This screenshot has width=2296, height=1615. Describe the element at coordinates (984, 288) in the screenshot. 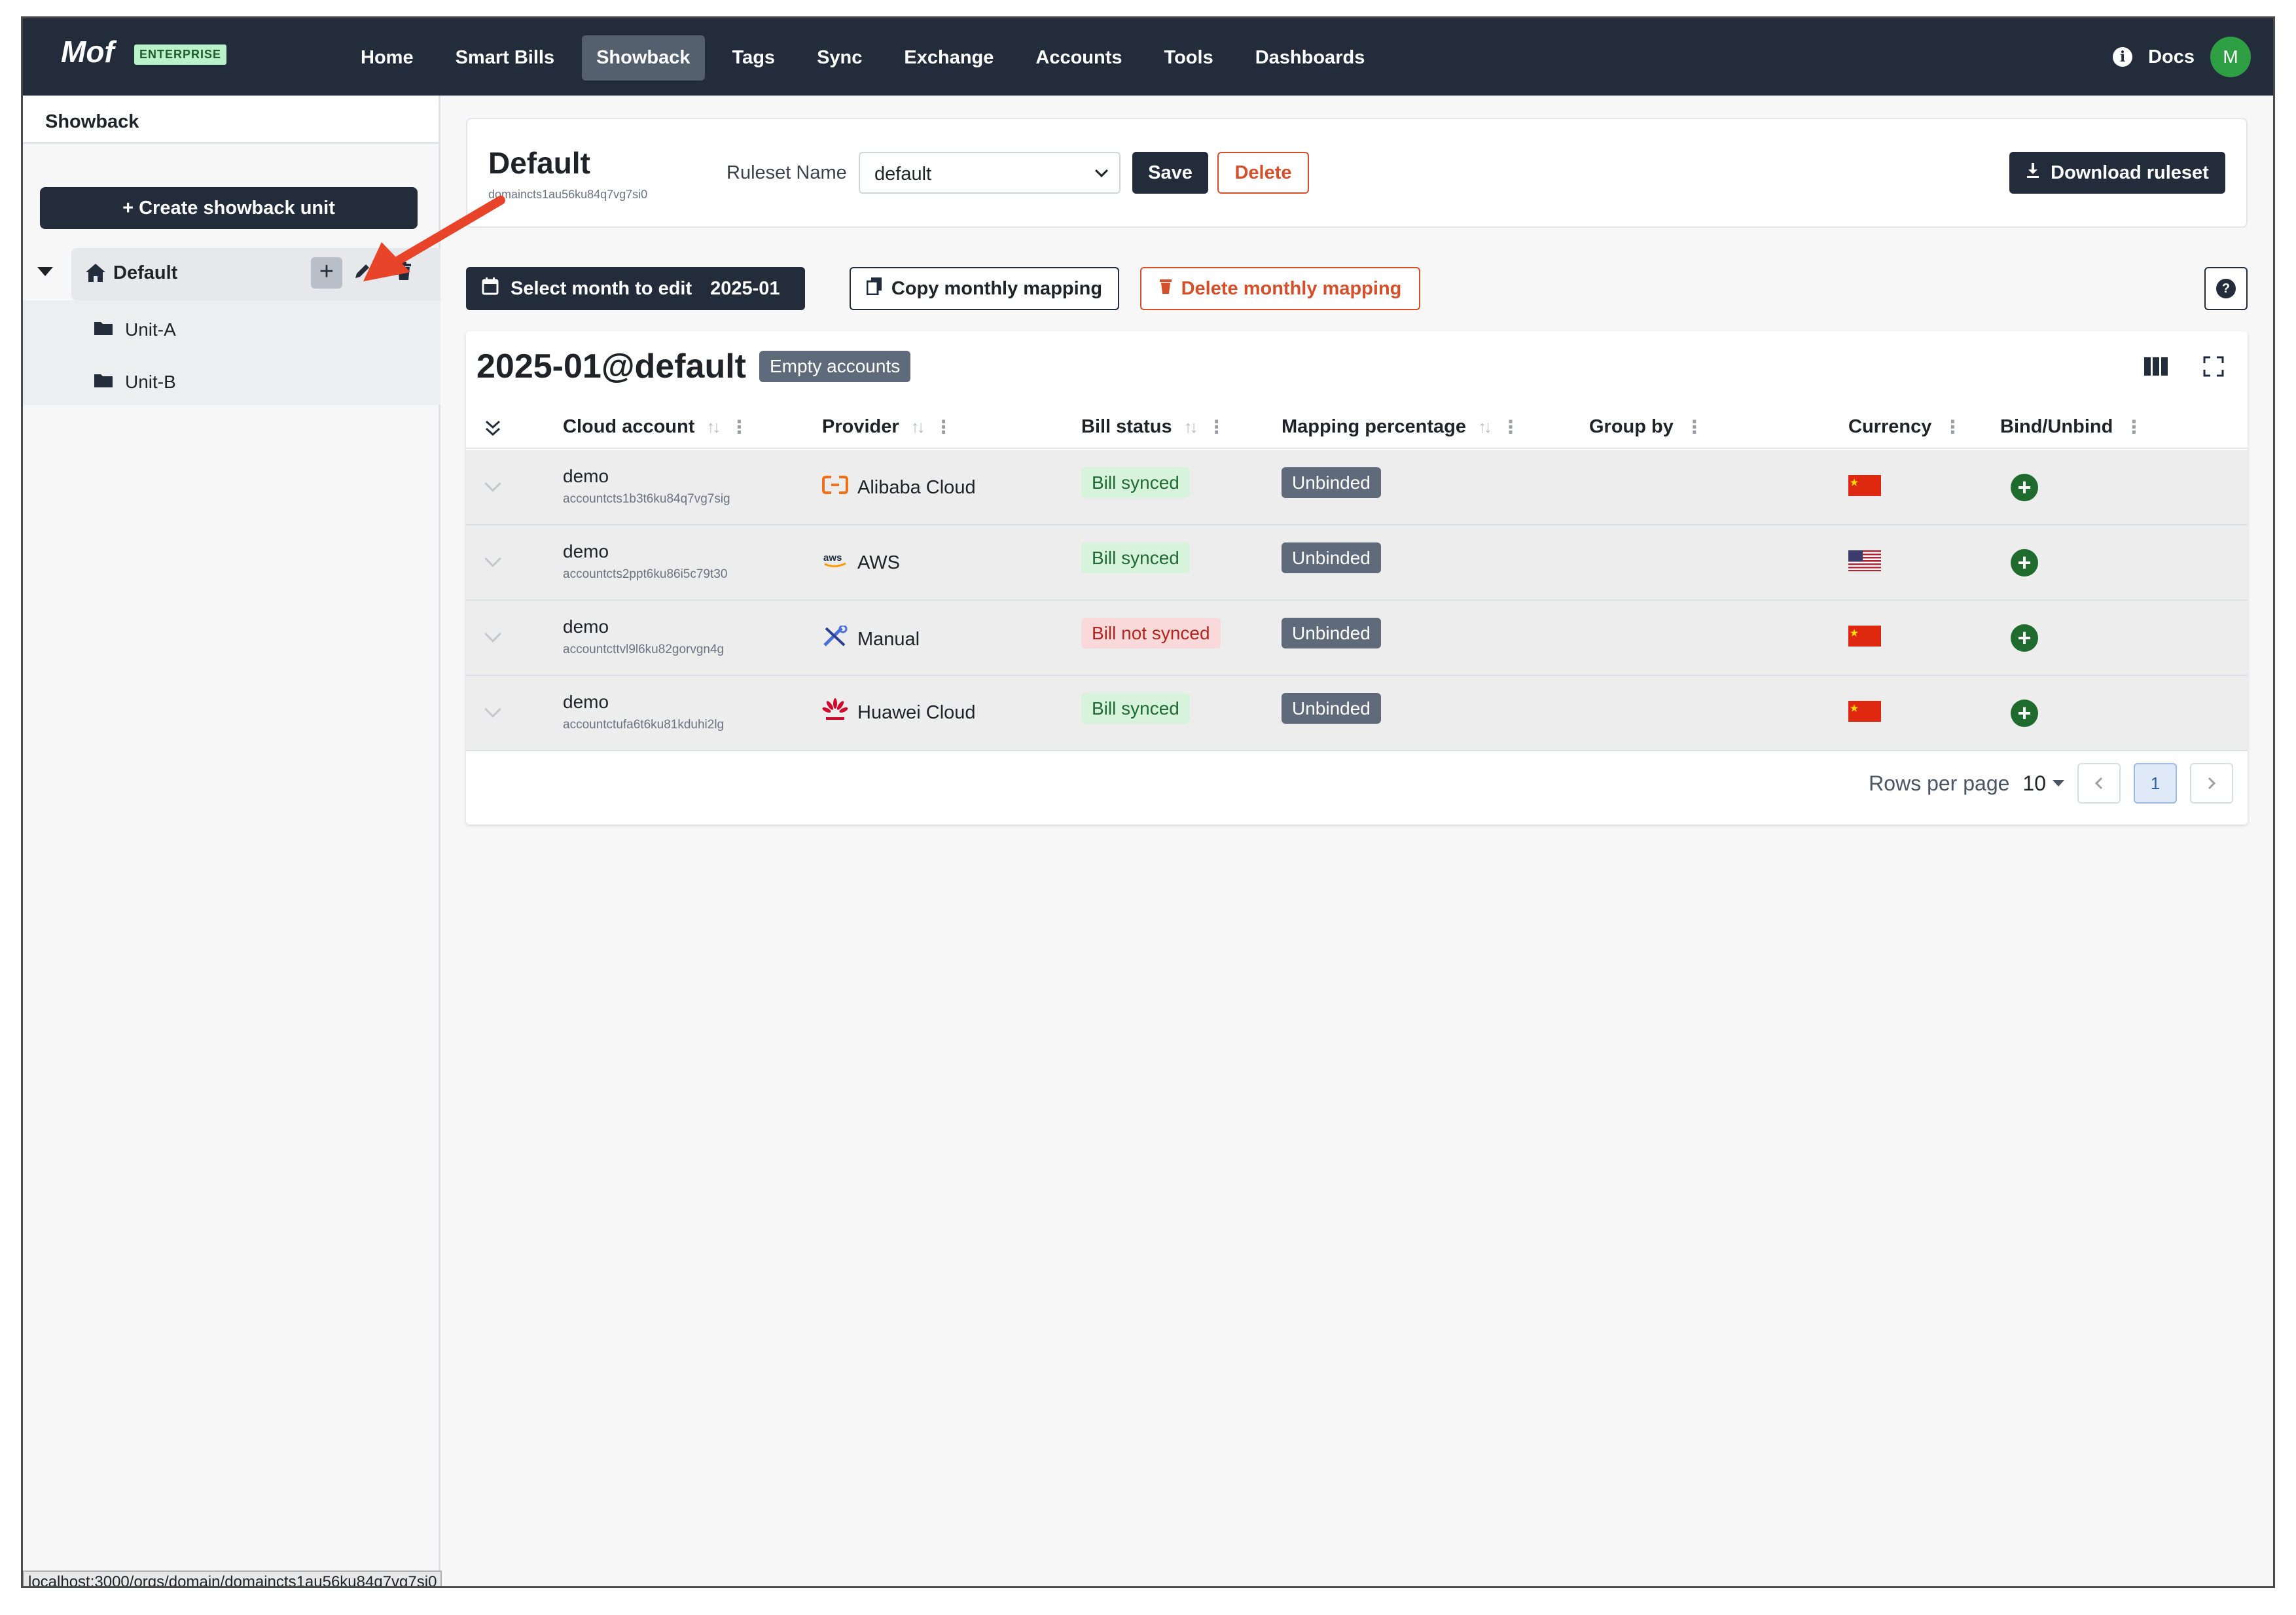

I see `copy-monthly-mapping-button: Copy monthly mapping` at that location.